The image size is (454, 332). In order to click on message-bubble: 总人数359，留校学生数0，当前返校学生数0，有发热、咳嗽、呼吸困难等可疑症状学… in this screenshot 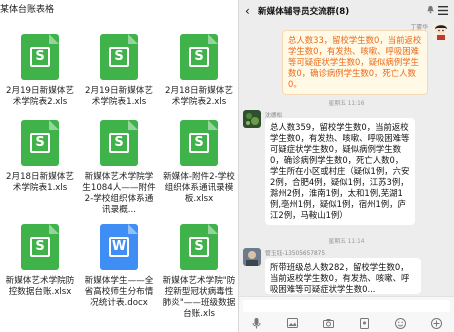, I will do `click(340, 171)`.